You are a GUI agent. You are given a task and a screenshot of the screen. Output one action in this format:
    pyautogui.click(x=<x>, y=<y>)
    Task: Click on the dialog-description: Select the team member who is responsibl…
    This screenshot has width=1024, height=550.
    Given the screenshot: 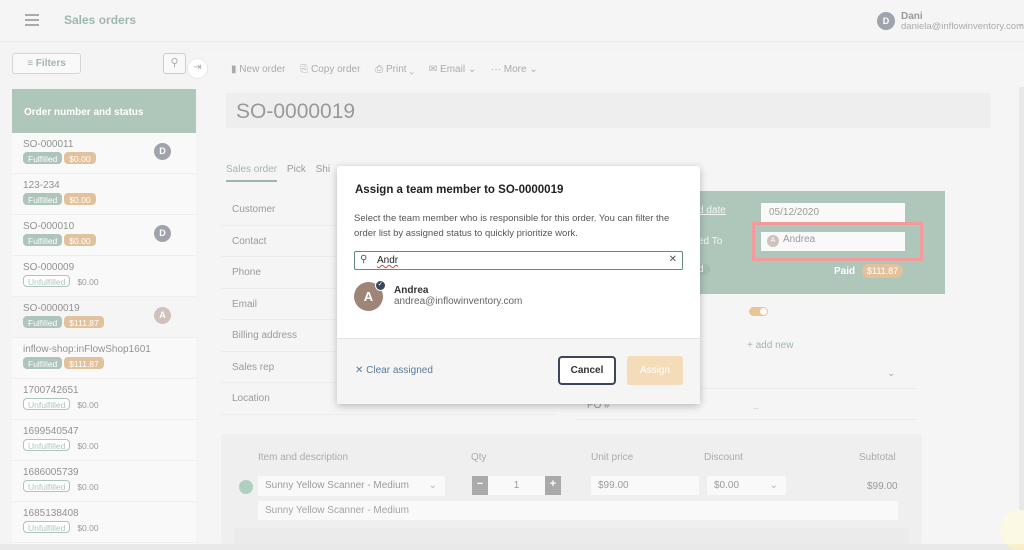 What is the action you would take?
    pyautogui.click(x=512, y=226)
    